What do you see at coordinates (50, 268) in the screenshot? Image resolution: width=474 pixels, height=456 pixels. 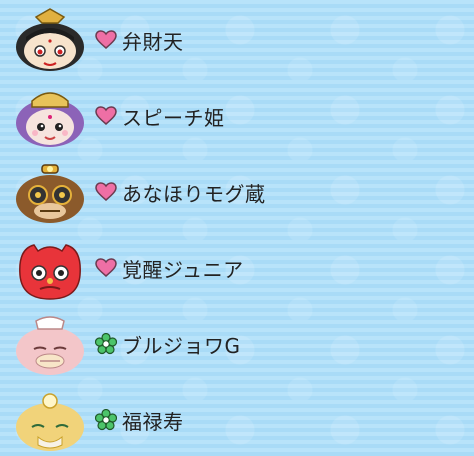 I see `awakened-junior-avatar` at bounding box center [50, 268].